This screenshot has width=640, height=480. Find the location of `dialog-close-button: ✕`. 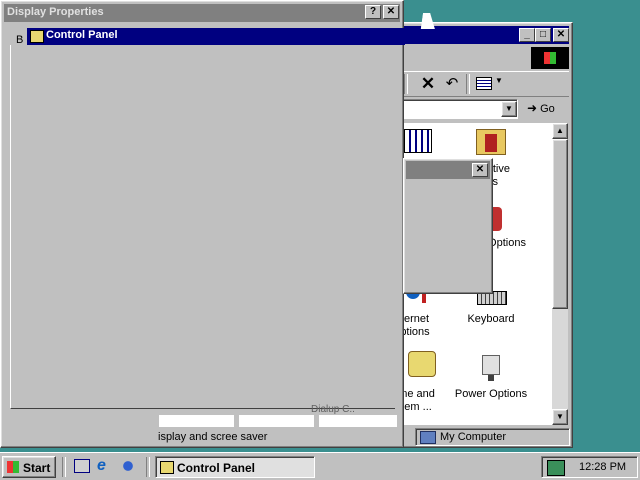

dialog-close-button: ✕ is located at coordinates (391, 12).